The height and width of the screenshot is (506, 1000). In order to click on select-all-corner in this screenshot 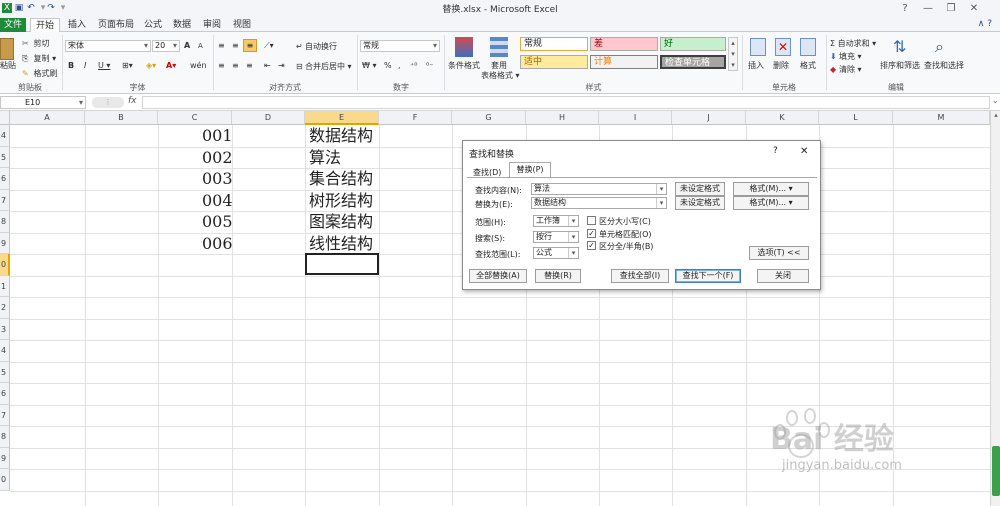, I will do `click(5, 118)`.